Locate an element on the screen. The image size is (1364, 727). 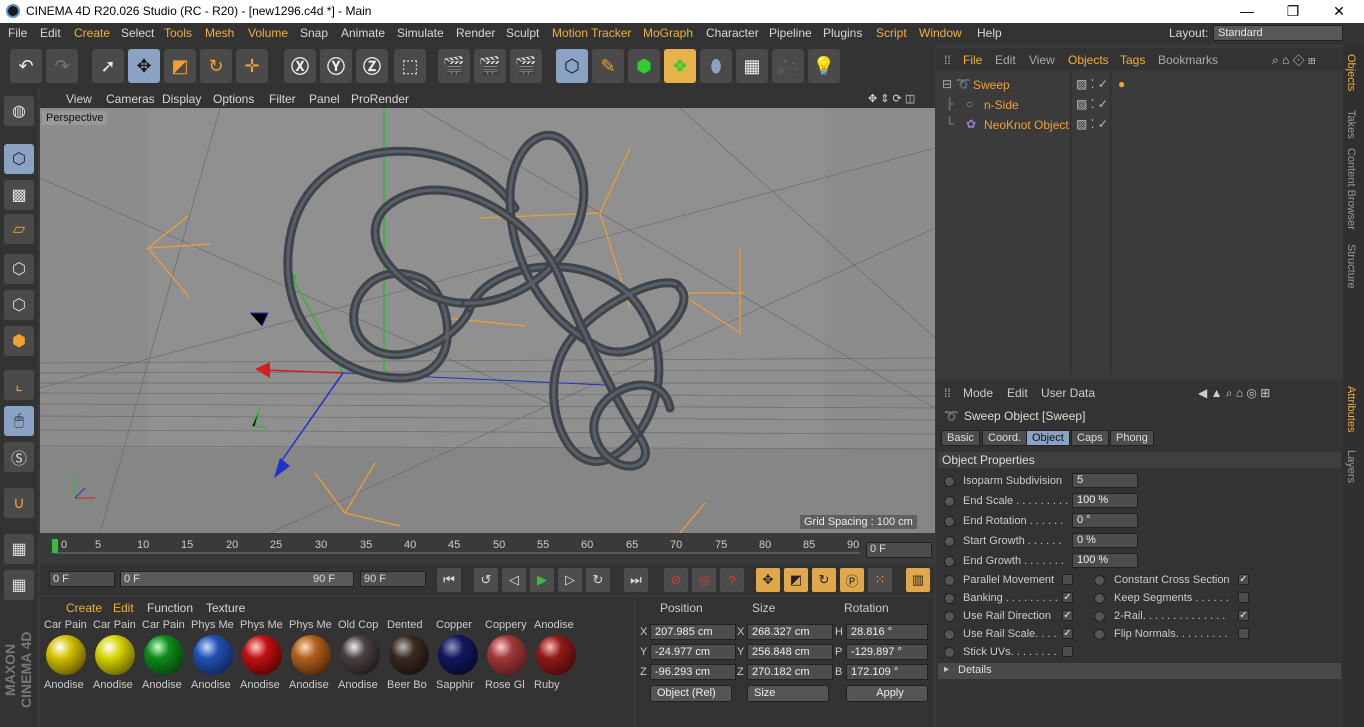
menu-plugins: Plugins is located at coordinates (842, 33).